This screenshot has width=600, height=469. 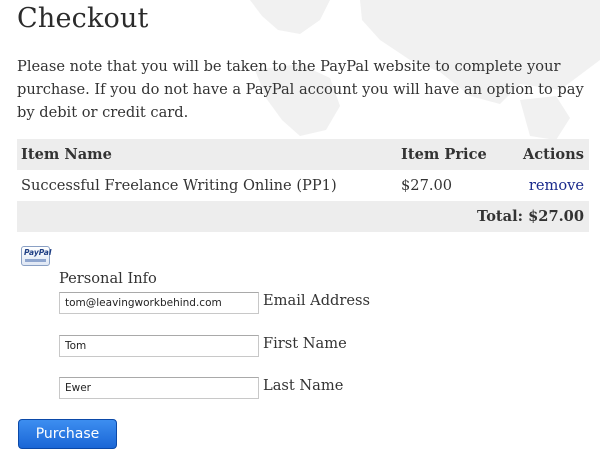 What do you see at coordinates (556, 185) in the screenshot?
I see `remove-item-link: remove` at bounding box center [556, 185].